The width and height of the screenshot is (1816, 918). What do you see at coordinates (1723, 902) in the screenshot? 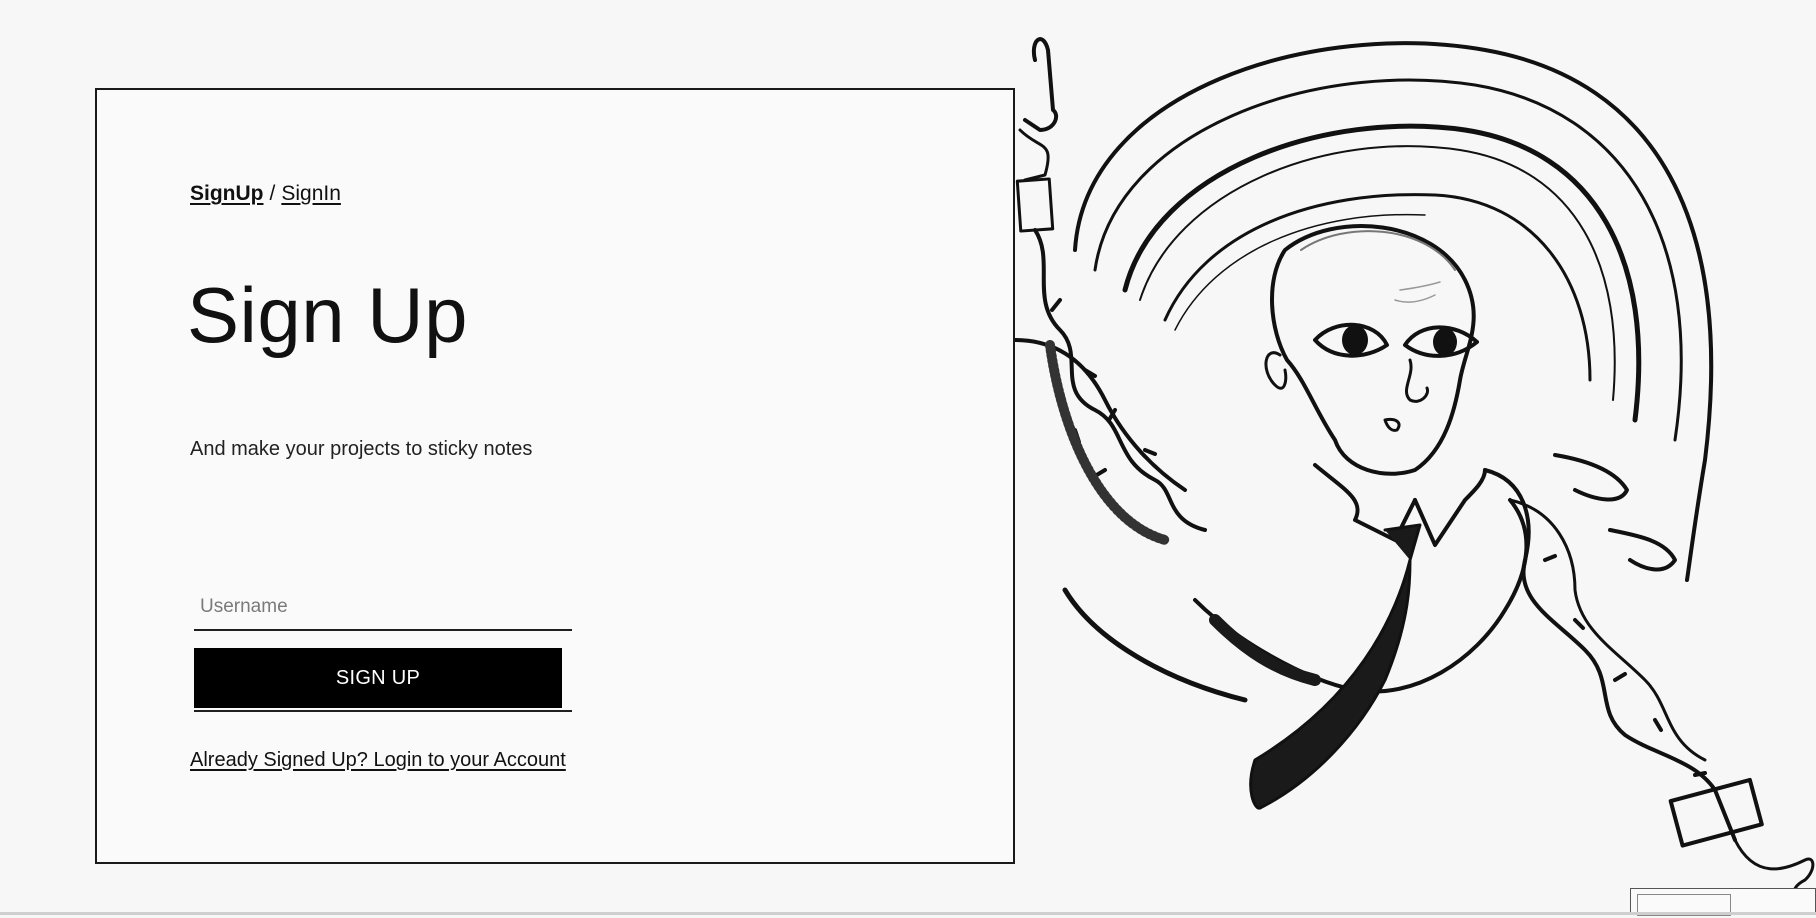
I see `preview-thumbnail` at bounding box center [1723, 902].